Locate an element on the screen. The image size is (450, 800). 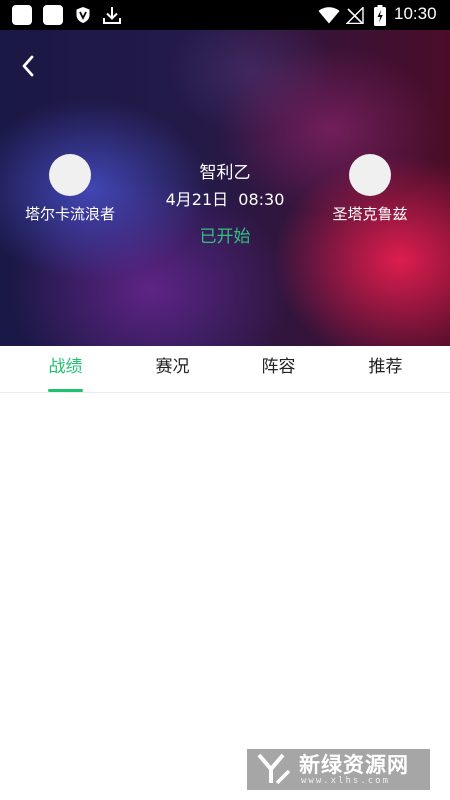
tab-recommend: 推荐 is located at coordinates (385, 369).